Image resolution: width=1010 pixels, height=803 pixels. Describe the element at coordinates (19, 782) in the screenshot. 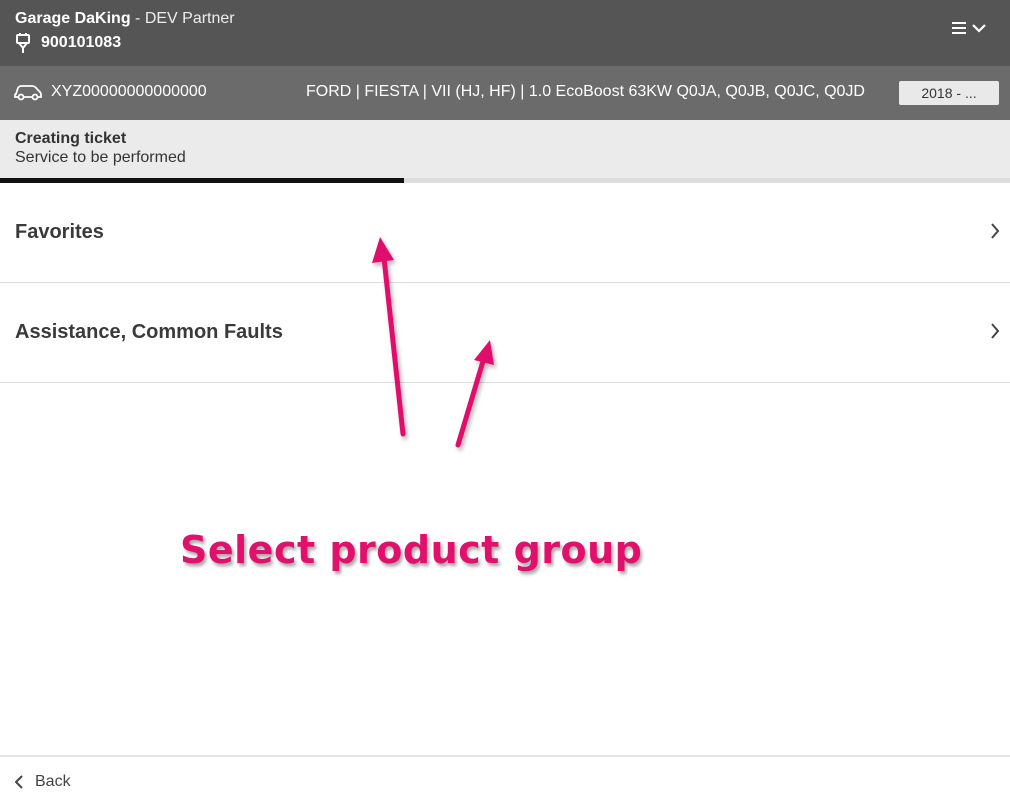

I see `chevron-left-icon` at that location.